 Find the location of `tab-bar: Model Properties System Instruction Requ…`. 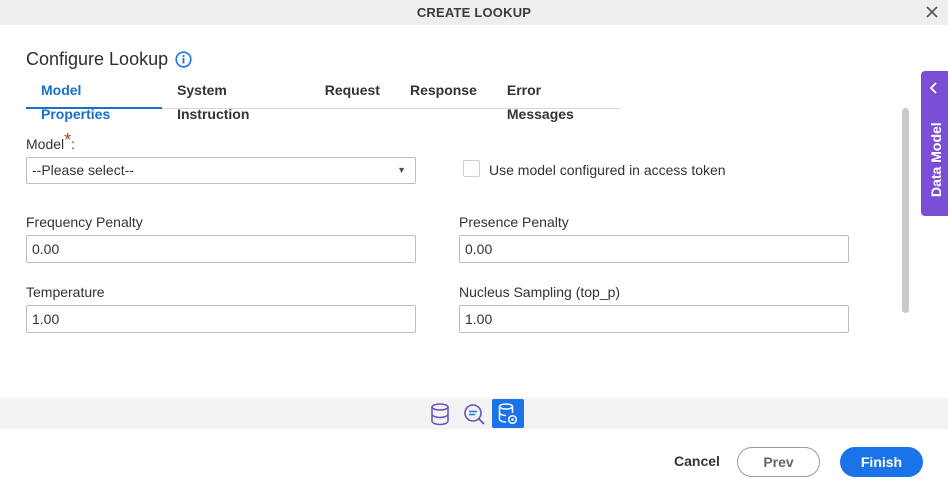

tab-bar: Model Properties System Instruction Requ… is located at coordinates (323, 100).